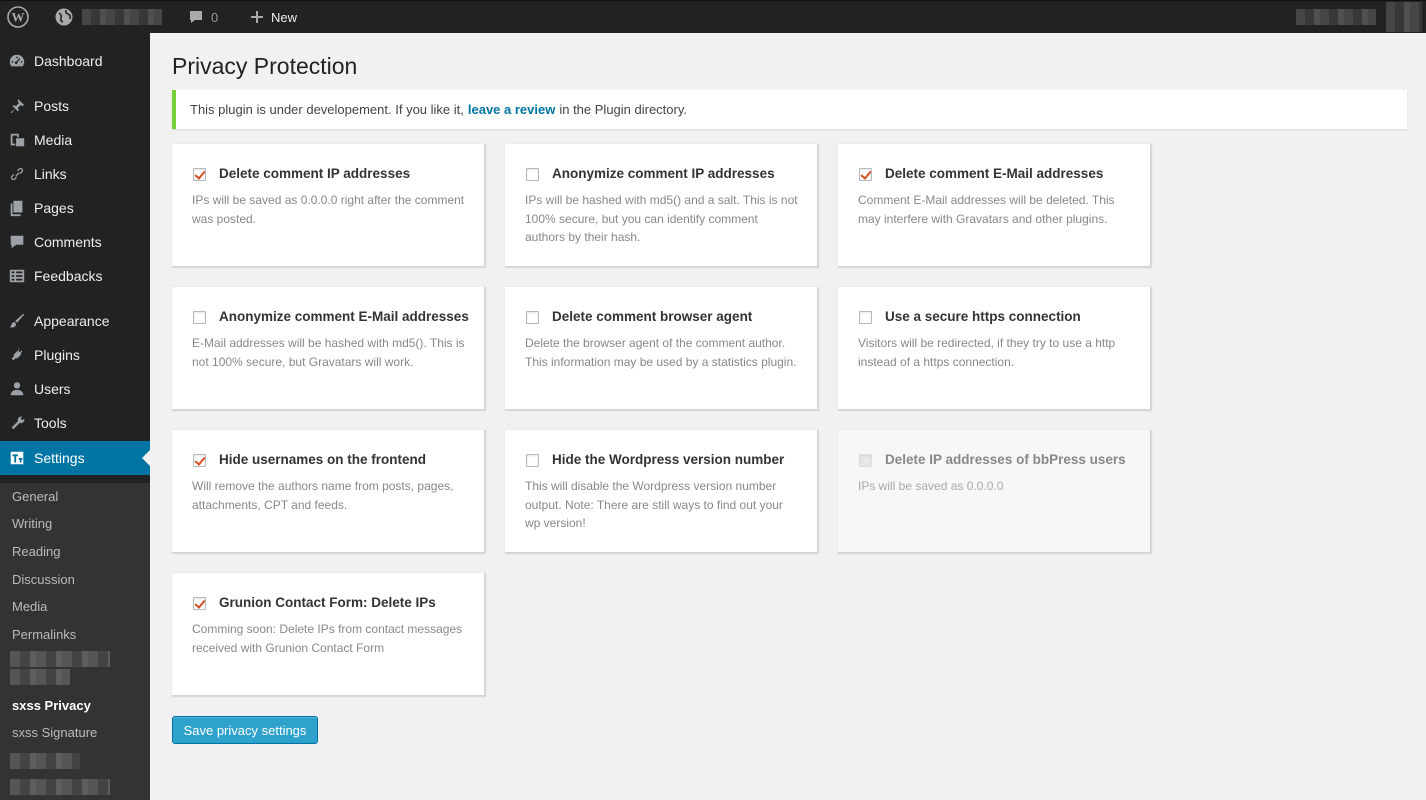 This screenshot has width=1426, height=800. What do you see at coordinates (68, 242) in the screenshot?
I see `menu-label: Comments` at bounding box center [68, 242].